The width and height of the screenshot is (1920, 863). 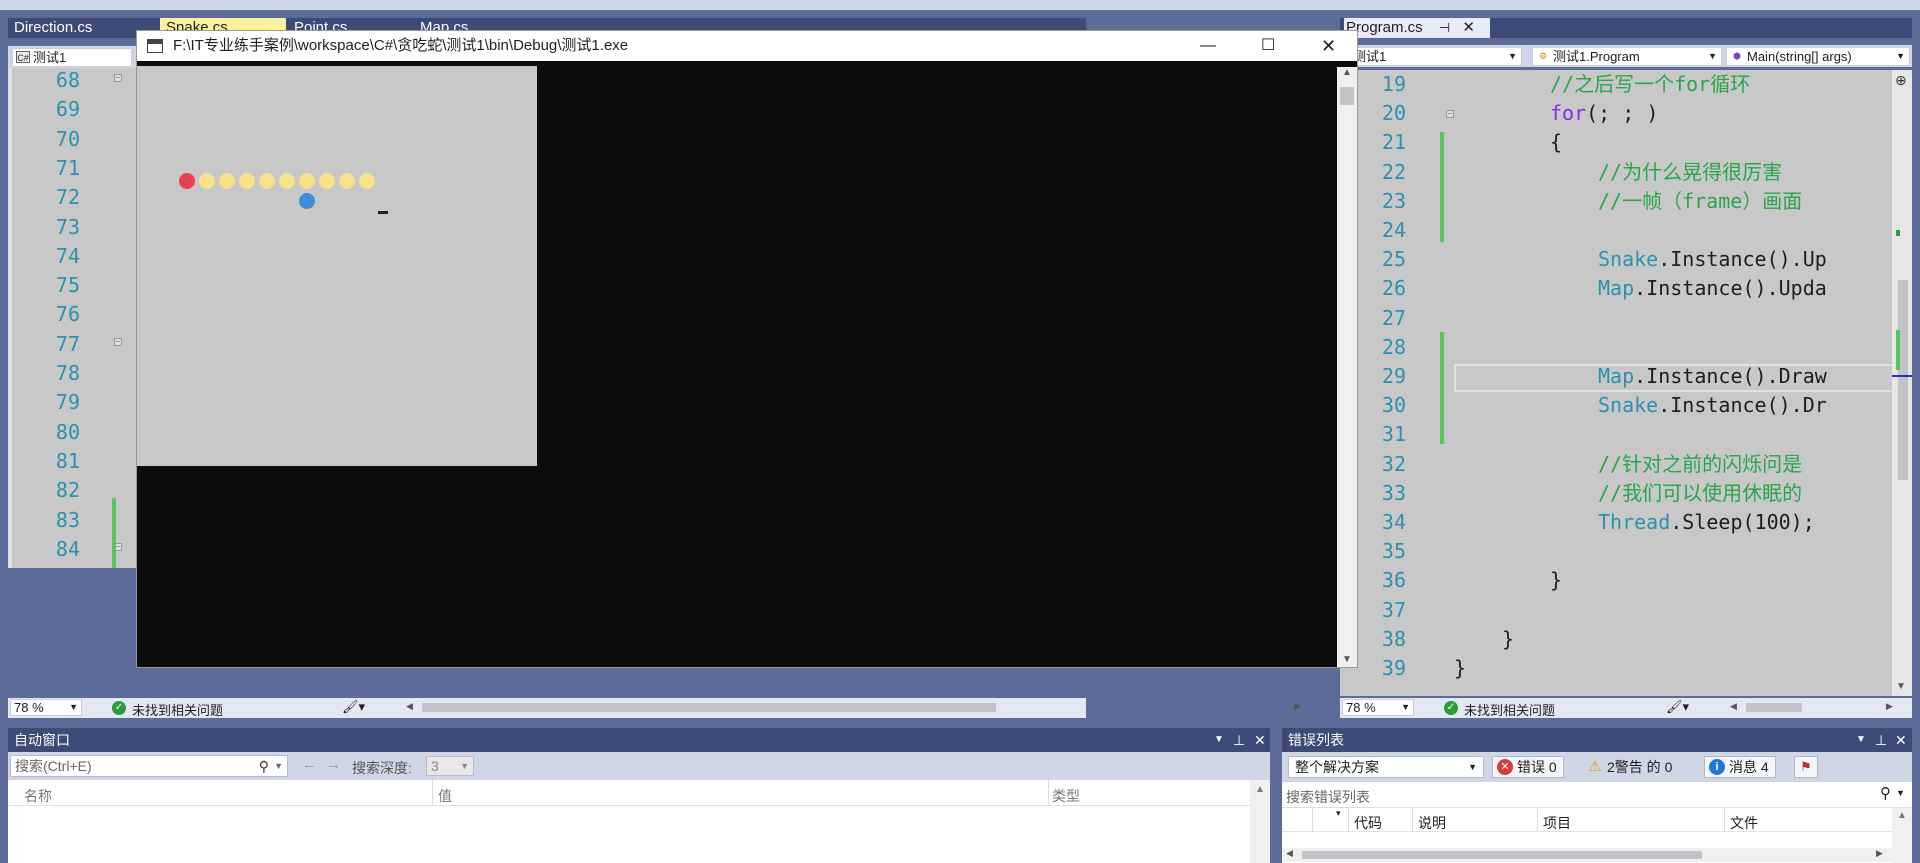 I want to click on pin-icon: ⊣, so click(x=1444, y=27).